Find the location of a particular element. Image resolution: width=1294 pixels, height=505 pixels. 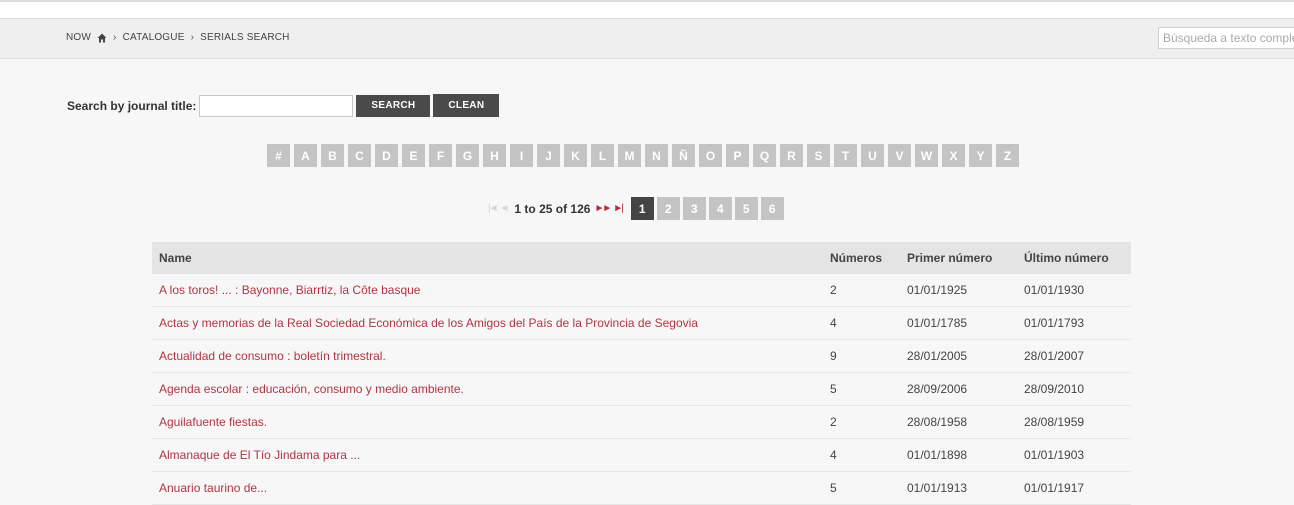

alphabet-filter: # A B C D E F G H I J K L M N Ñ O P Q R S T U V W X Y Z is located at coordinates (645, 155).